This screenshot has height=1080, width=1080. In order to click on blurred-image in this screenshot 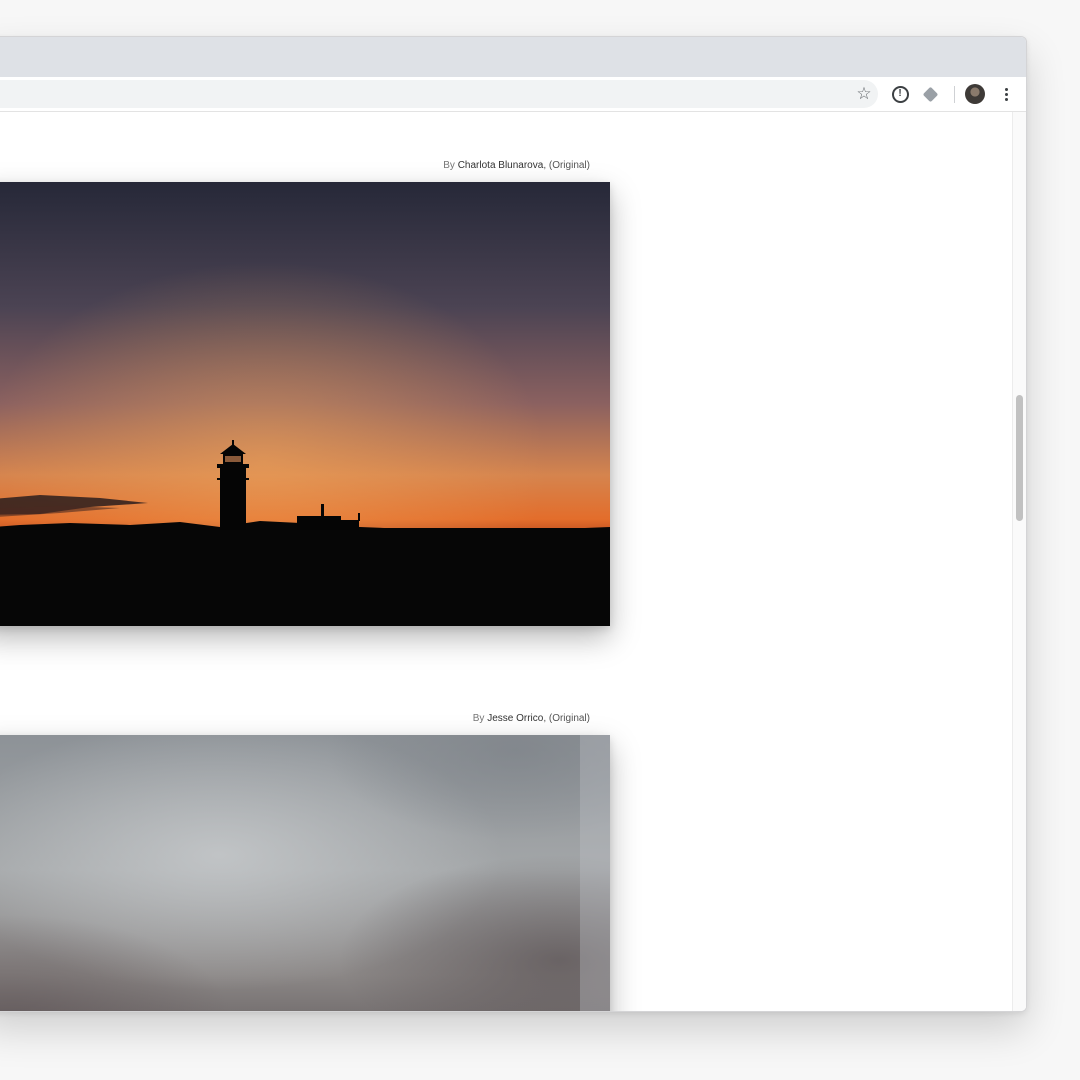, I will do `click(305, 873)`.